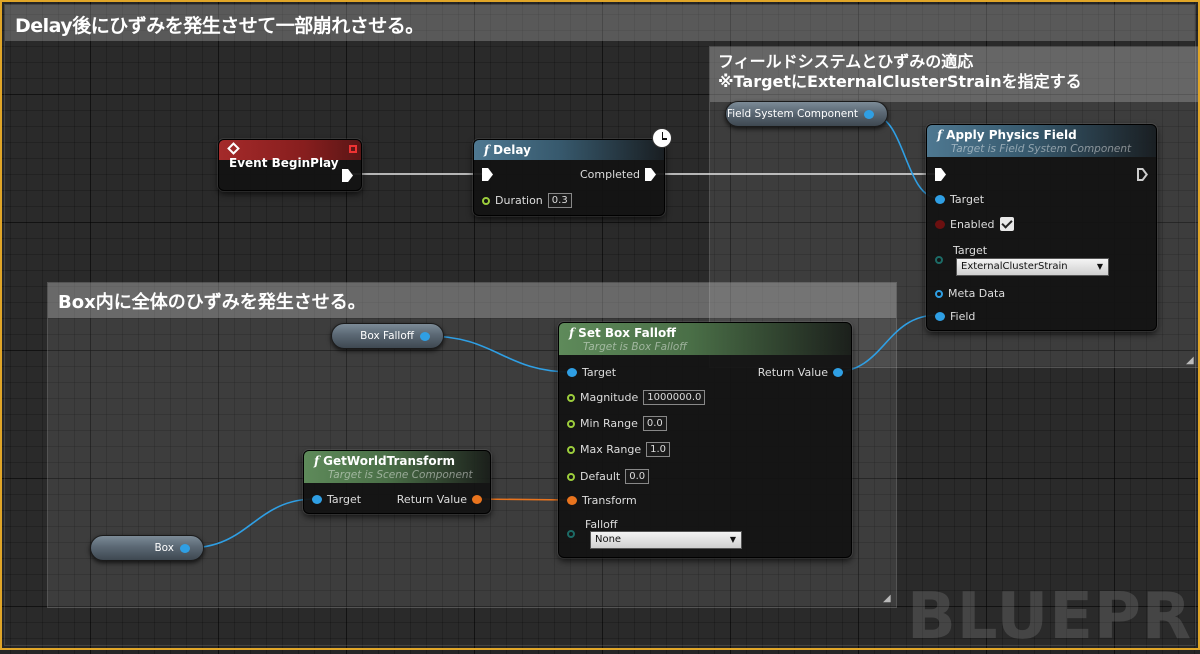  Describe the element at coordinates (164, 548) in the screenshot. I see `box-label: Box` at that location.